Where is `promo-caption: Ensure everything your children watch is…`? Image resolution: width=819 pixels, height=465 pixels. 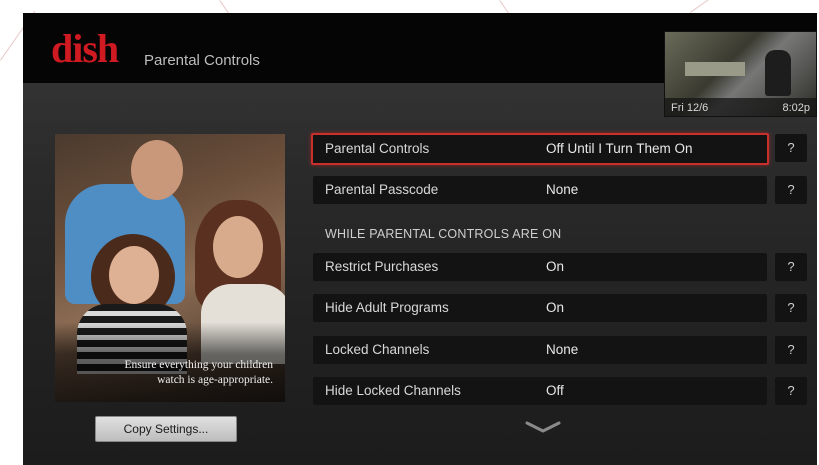 promo-caption: Ensure everything your children watch is… is located at coordinates (199, 372).